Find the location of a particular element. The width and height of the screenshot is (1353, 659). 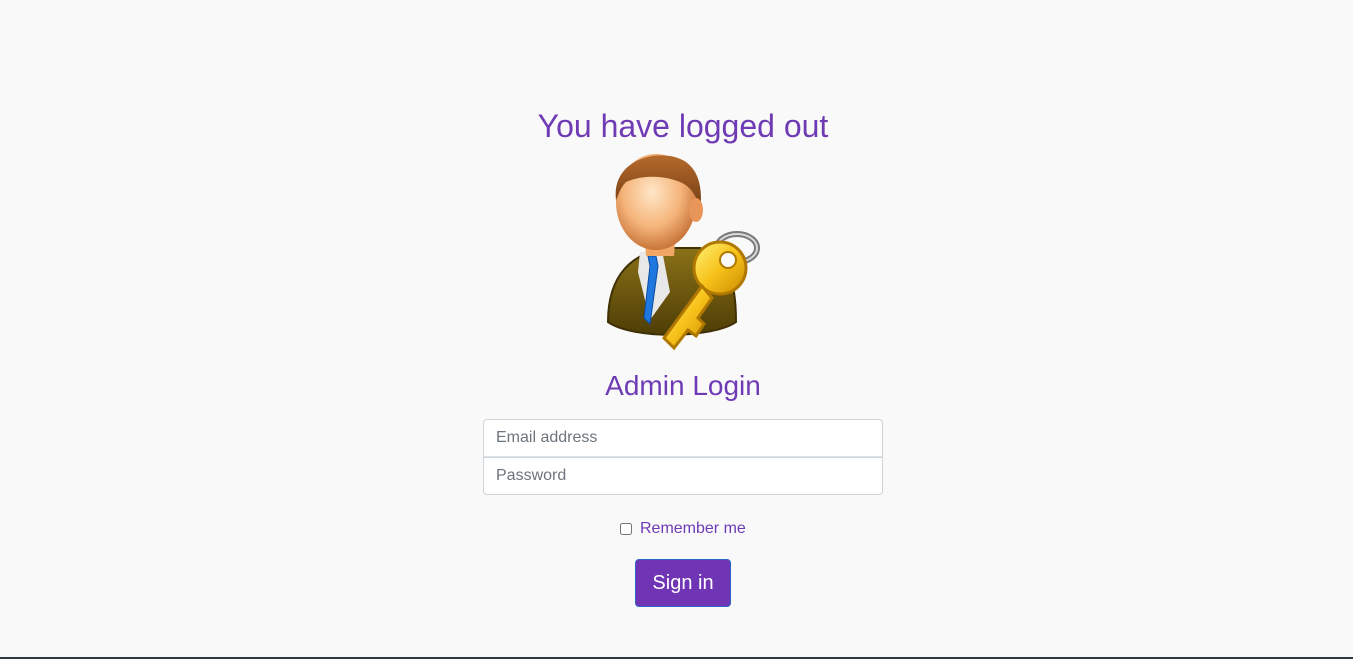

remember-me: Remember me is located at coordinates (683, 529).